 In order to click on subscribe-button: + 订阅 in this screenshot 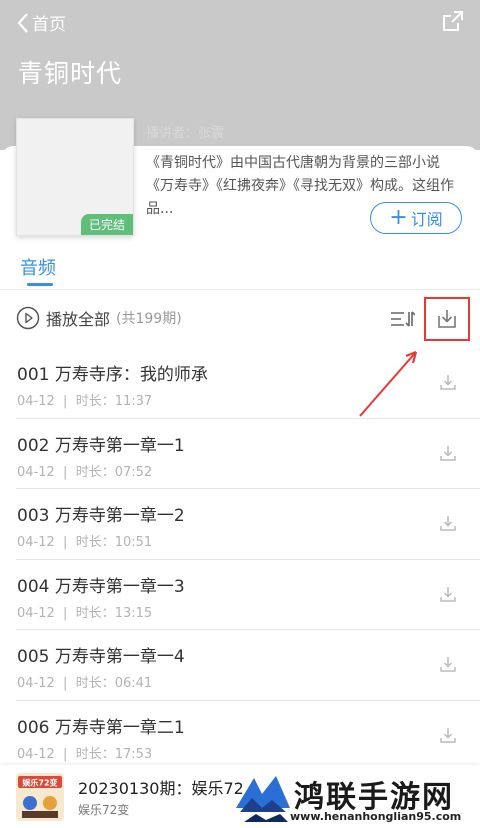, I will do `click(416, 218)`.